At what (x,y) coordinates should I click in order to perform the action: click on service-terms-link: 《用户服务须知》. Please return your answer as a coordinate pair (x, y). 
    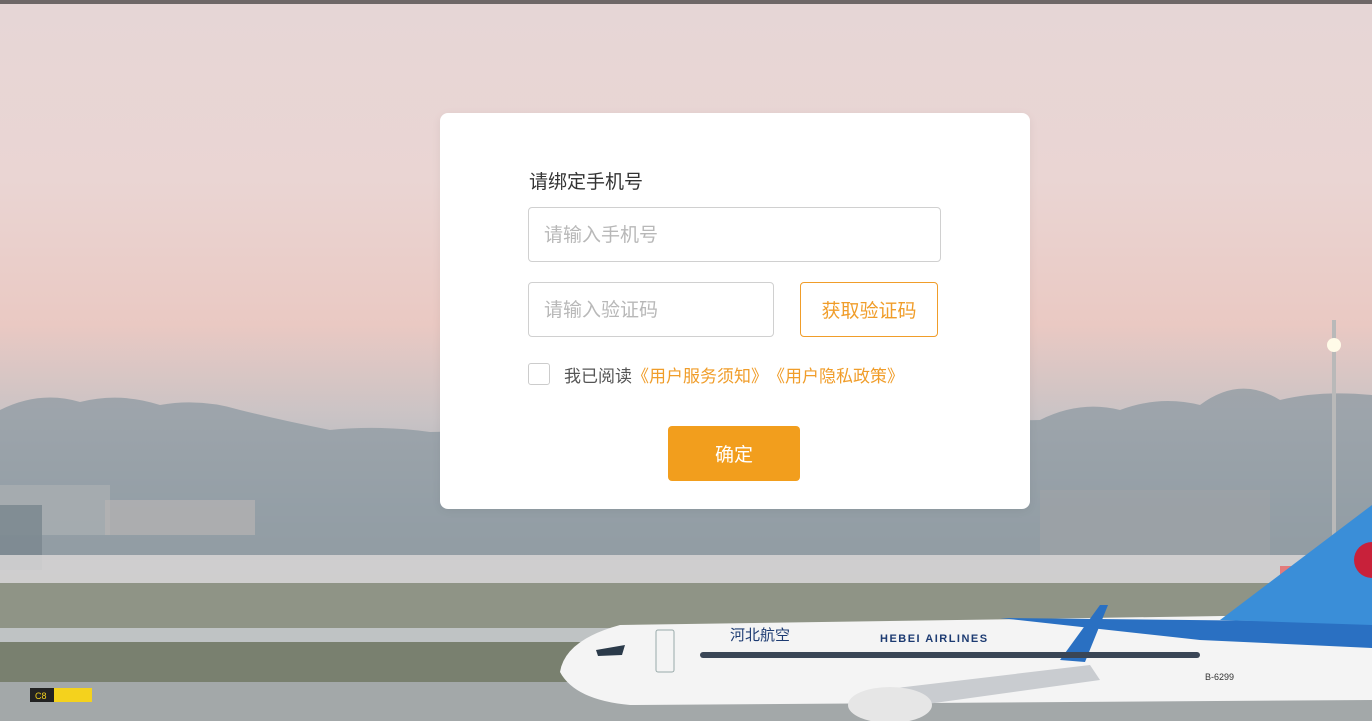
    Looking at the image, I should click on (700, 374).